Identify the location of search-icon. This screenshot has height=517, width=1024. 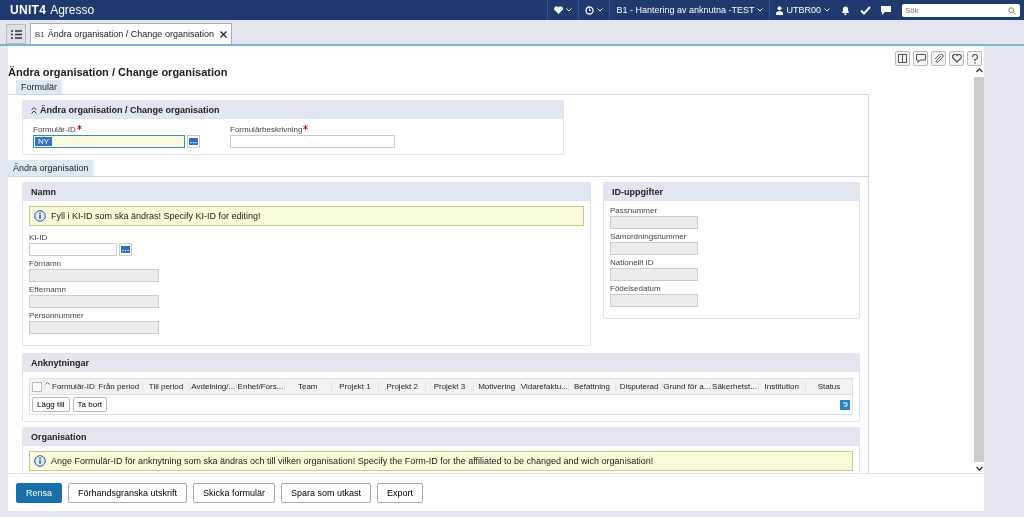
(1012, 10).